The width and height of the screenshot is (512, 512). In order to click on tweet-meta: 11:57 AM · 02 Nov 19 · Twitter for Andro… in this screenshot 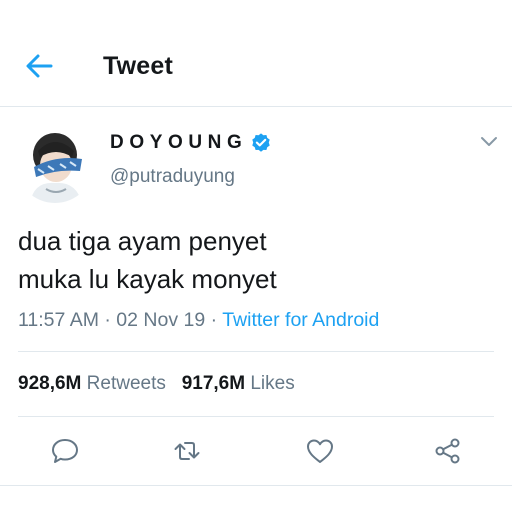, I will do `click(198, 320)`.